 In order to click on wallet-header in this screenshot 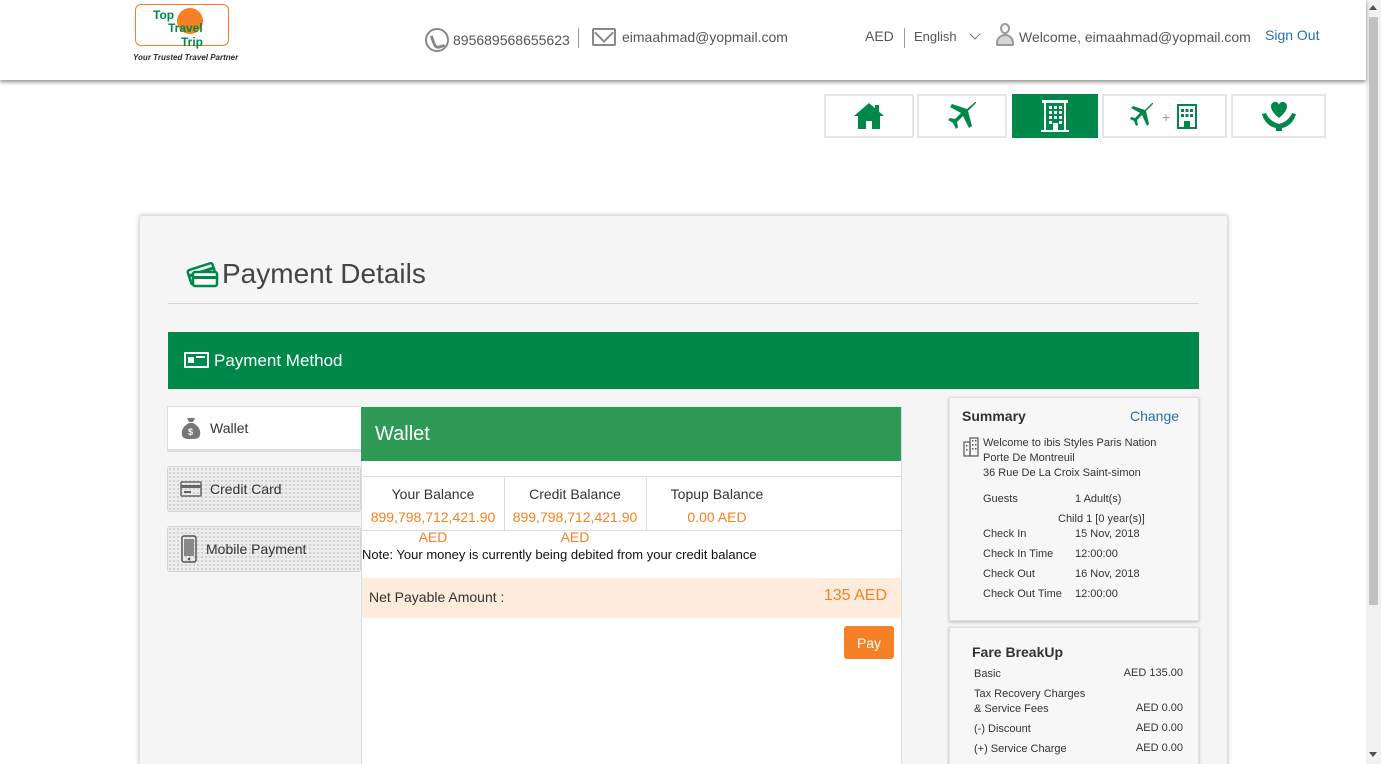, I will do `click(631, 434)`.